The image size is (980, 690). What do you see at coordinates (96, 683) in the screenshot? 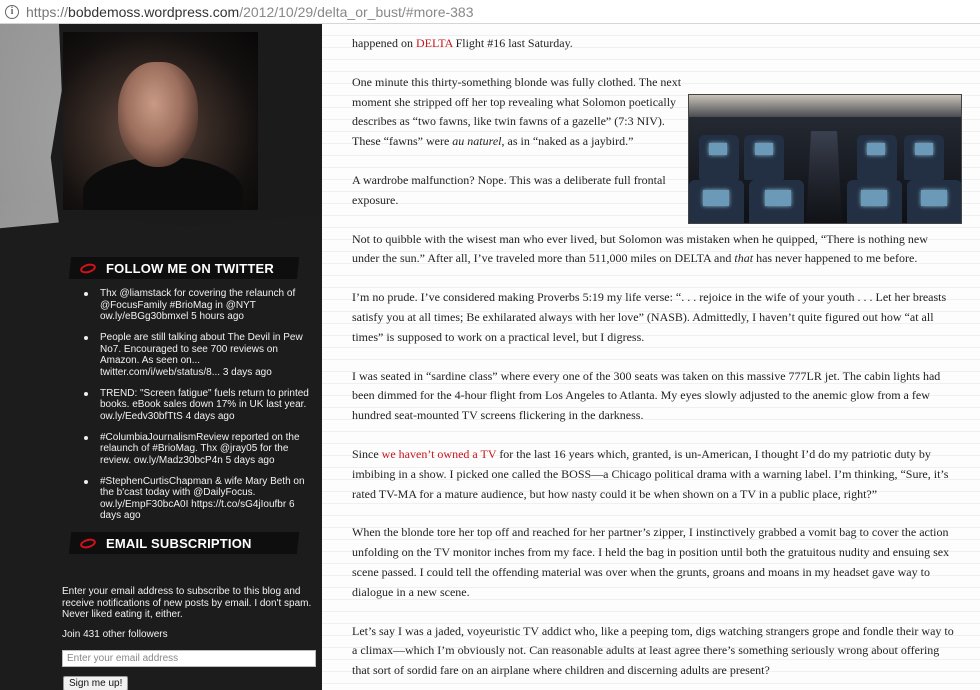
I see `sign-up-button: Sign me up!` at bounding box center [96, 683].